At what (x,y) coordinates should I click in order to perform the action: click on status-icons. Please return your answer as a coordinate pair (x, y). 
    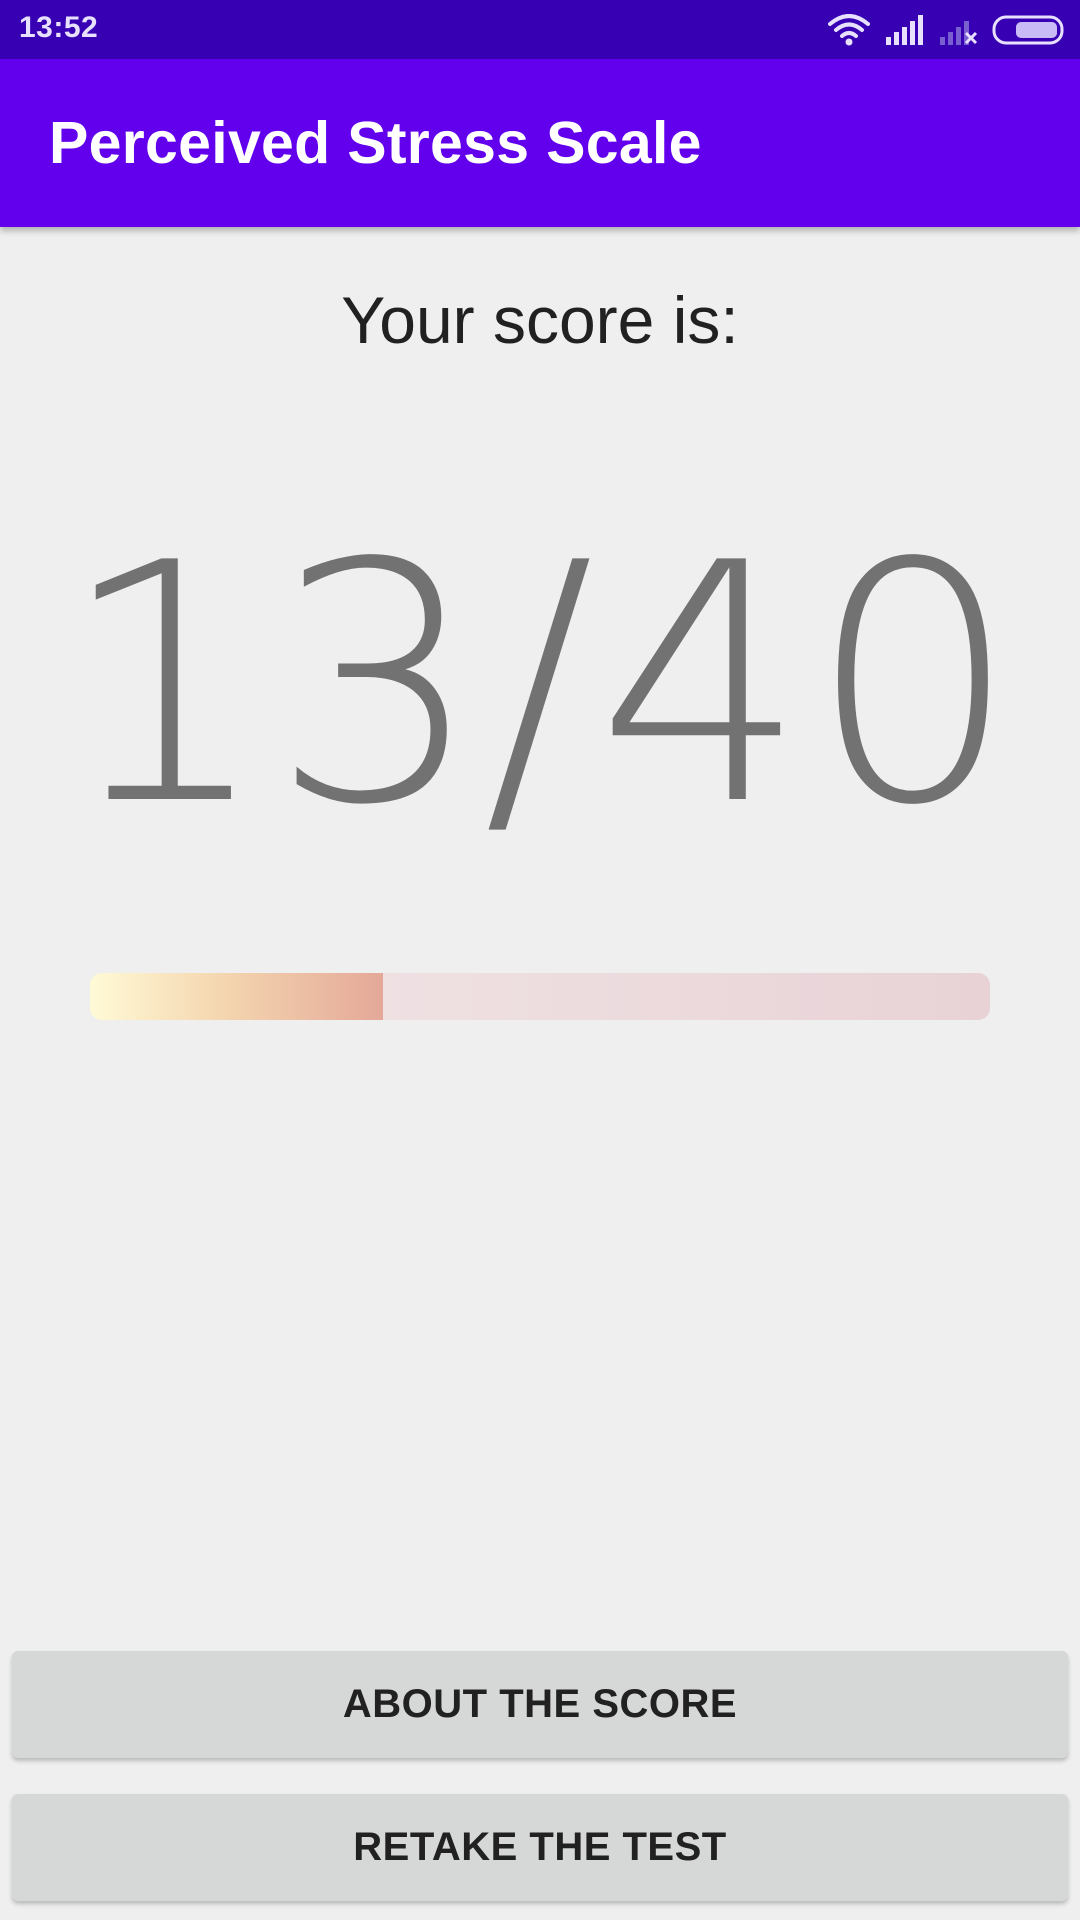
    Looking at the image, I should click on (947, 30).